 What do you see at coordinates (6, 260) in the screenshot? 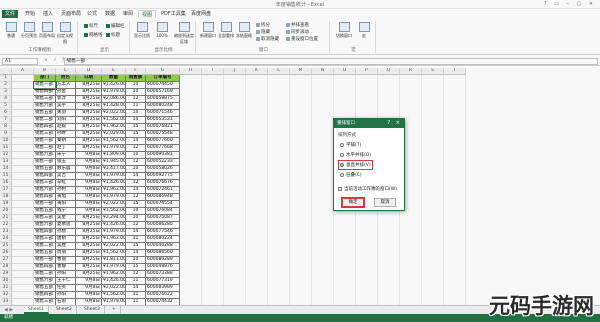
I see `row-header: 27` at bounding box center [6, 260].